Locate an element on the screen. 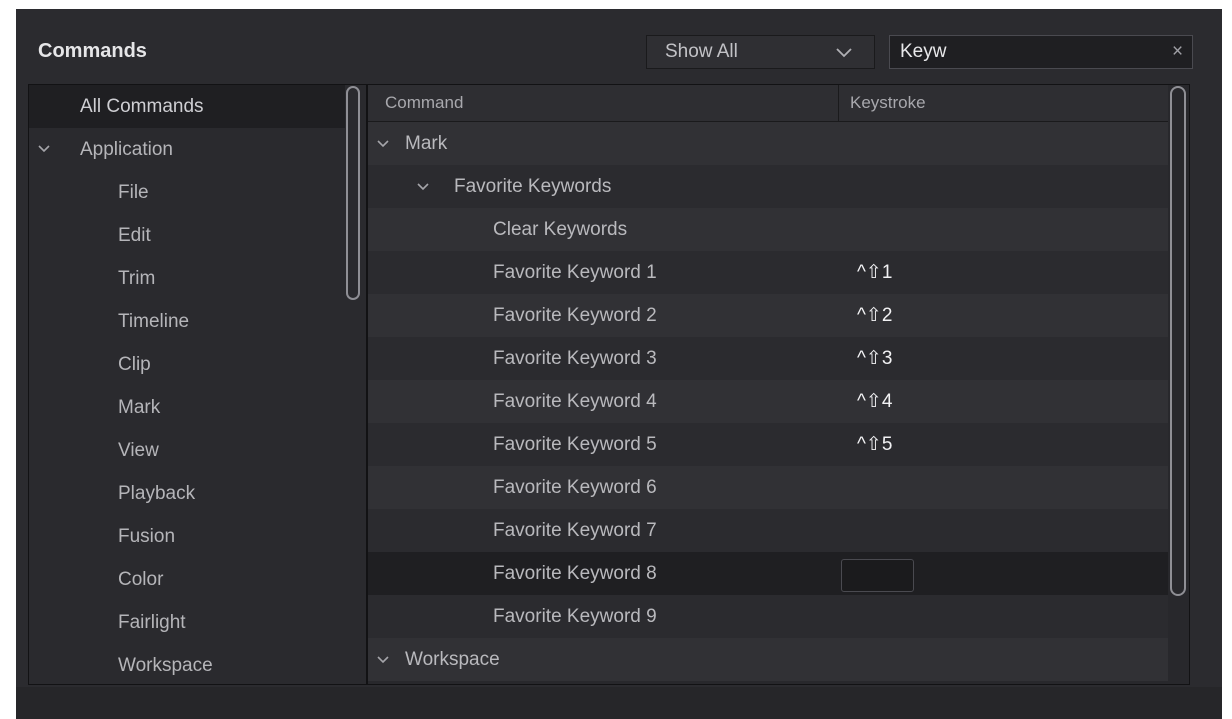 This screenshot has height=719, width=1232. command-name: Favorite Keyword 3 is located at coordinates (575, 358).